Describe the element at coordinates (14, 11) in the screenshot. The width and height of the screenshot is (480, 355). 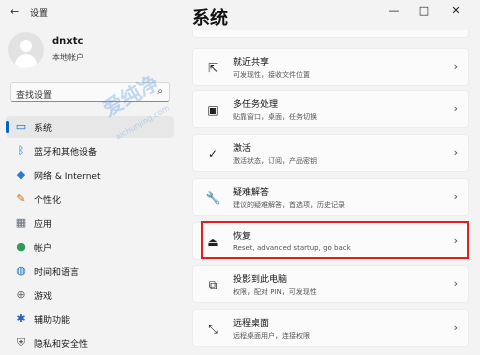
I see `back-arrow-icon: ←` at that location.